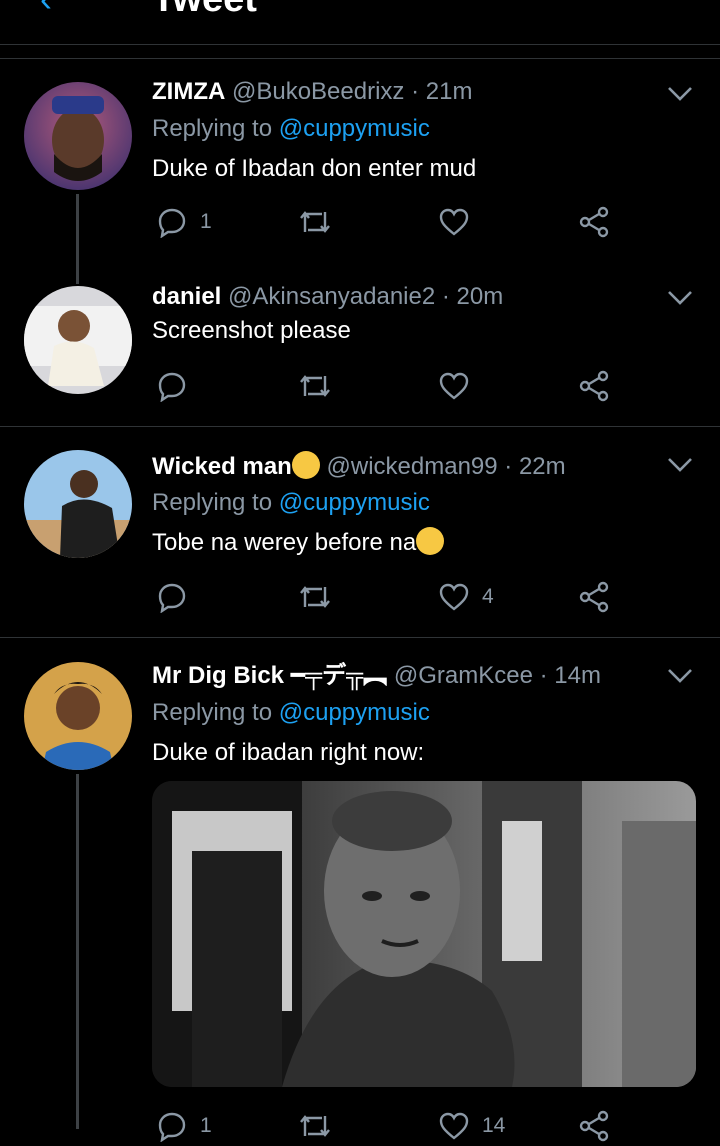 This screenshot has height=1146, width=720. I want to click on action-bar: 1 14, so click(387, 1126).